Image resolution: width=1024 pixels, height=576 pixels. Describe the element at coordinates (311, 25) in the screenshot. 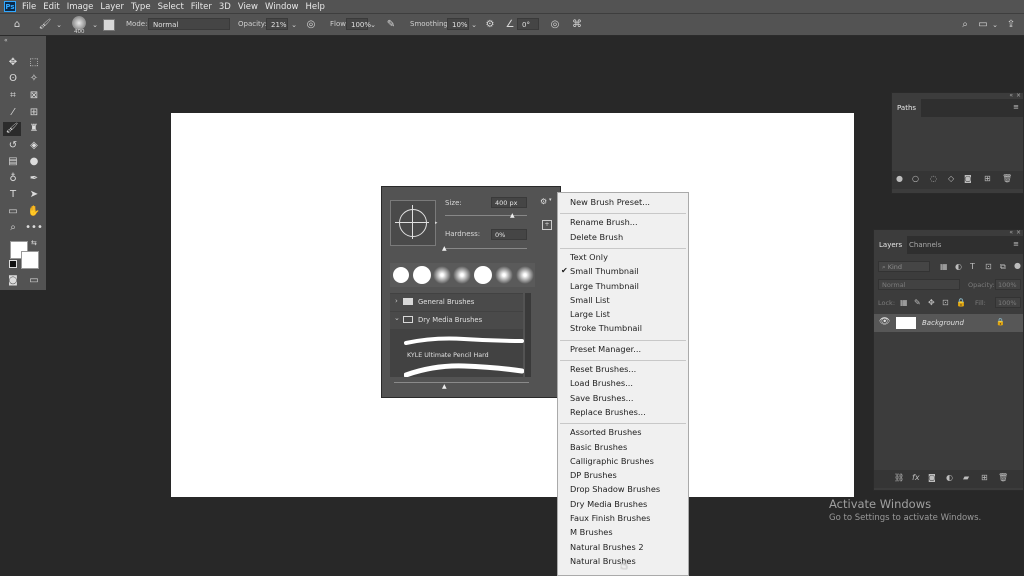

I see `pressure-opacity-icon: ◎` at that location.